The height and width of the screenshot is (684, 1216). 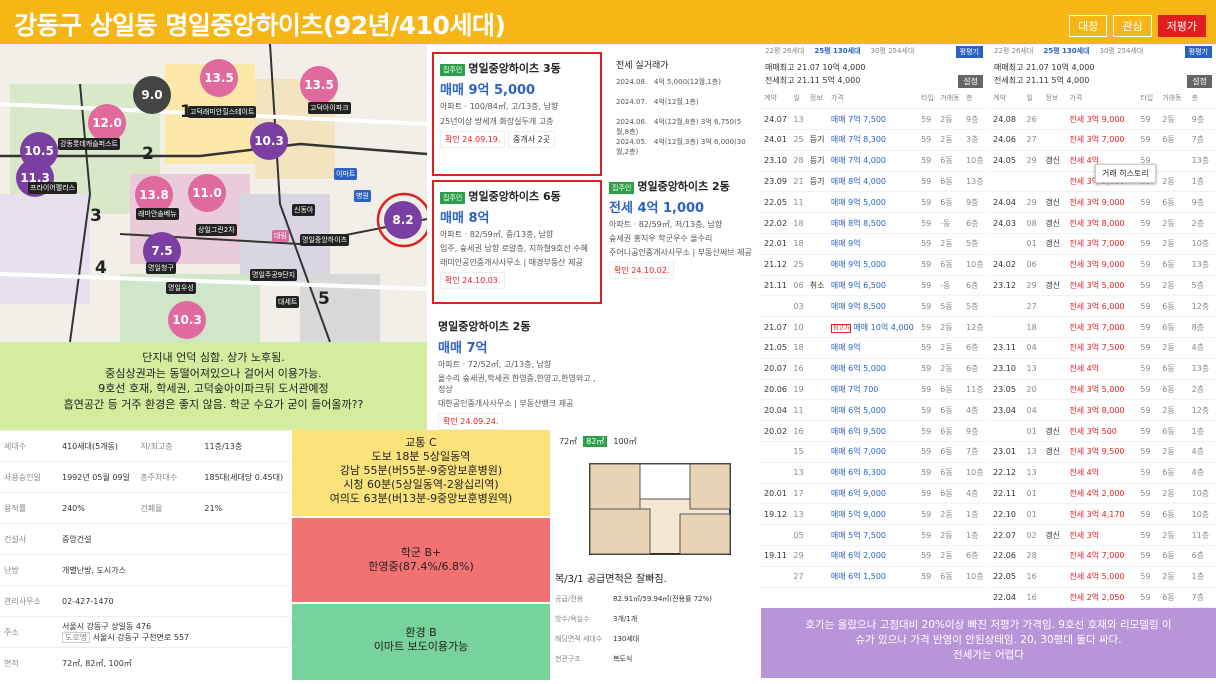 I want to click on cell: 10층, so click(x=975, y=161).